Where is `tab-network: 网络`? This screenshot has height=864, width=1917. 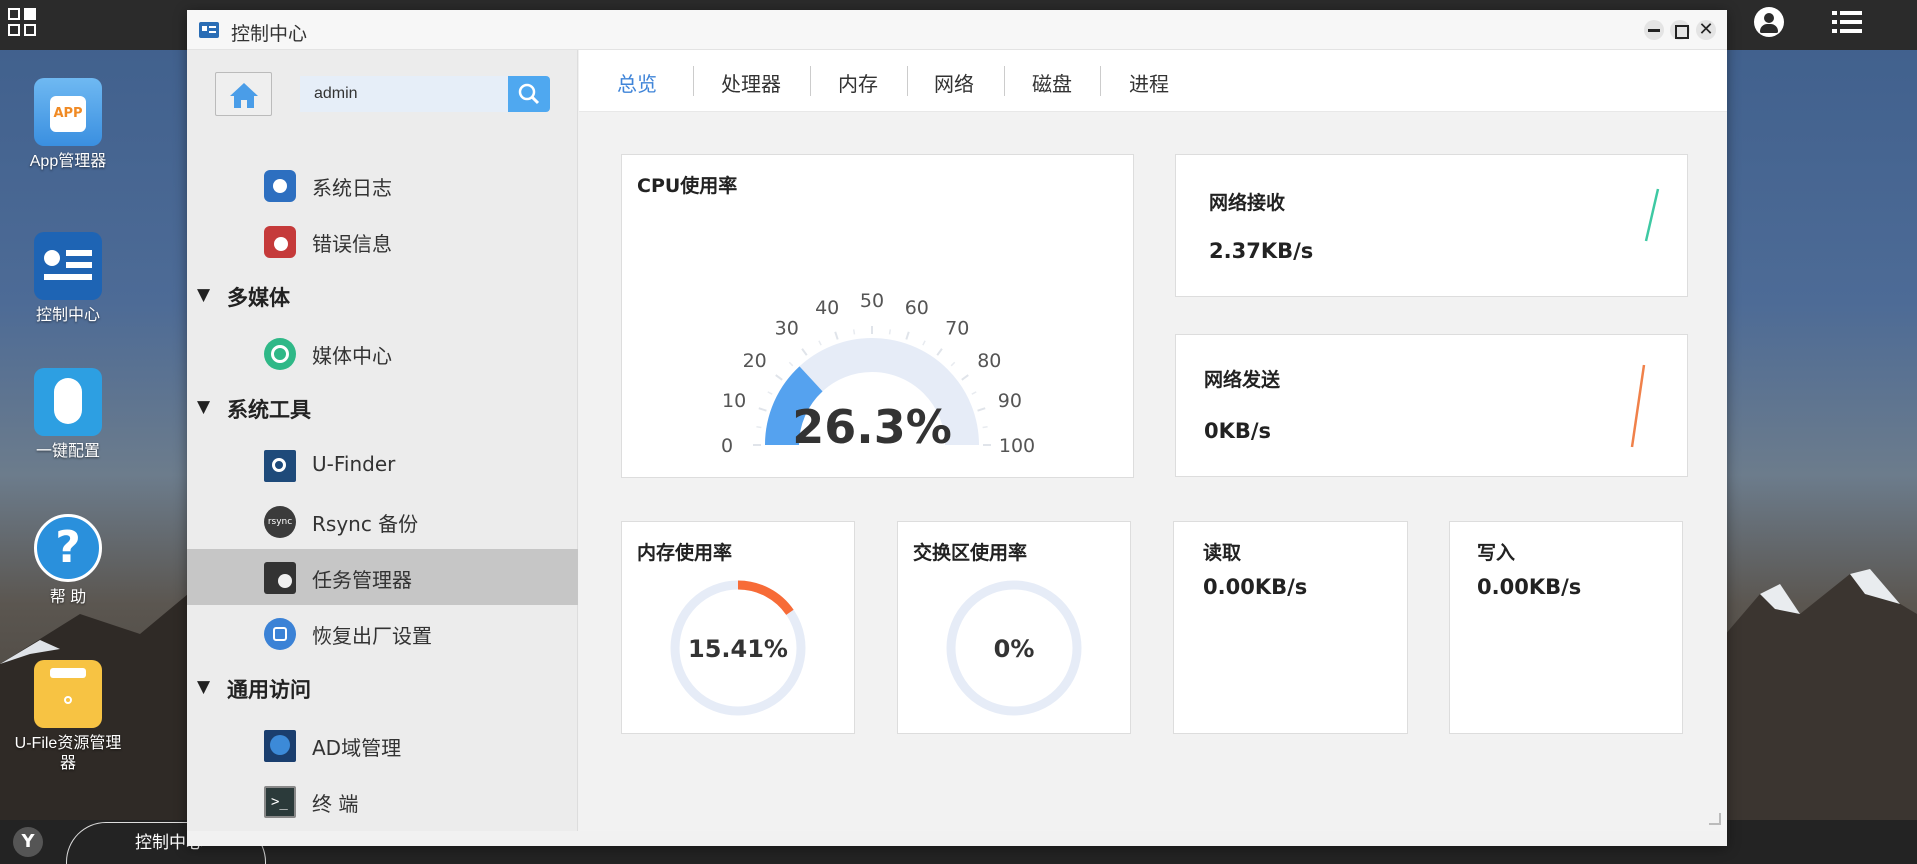 tab-network: 网络 is located at coordinates (954, 82).